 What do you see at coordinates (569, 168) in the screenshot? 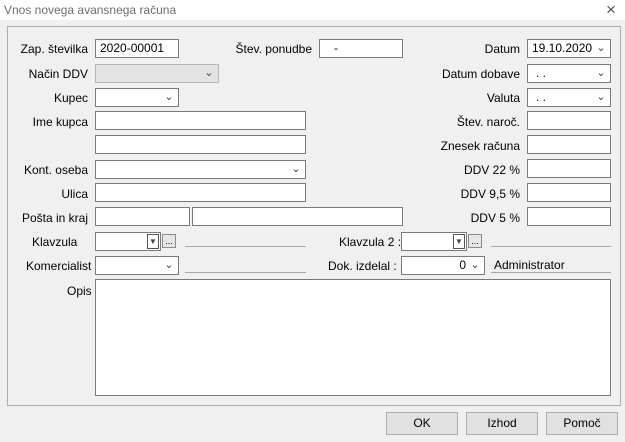
I see `ddv22-field` at bounding box center [569, 168].